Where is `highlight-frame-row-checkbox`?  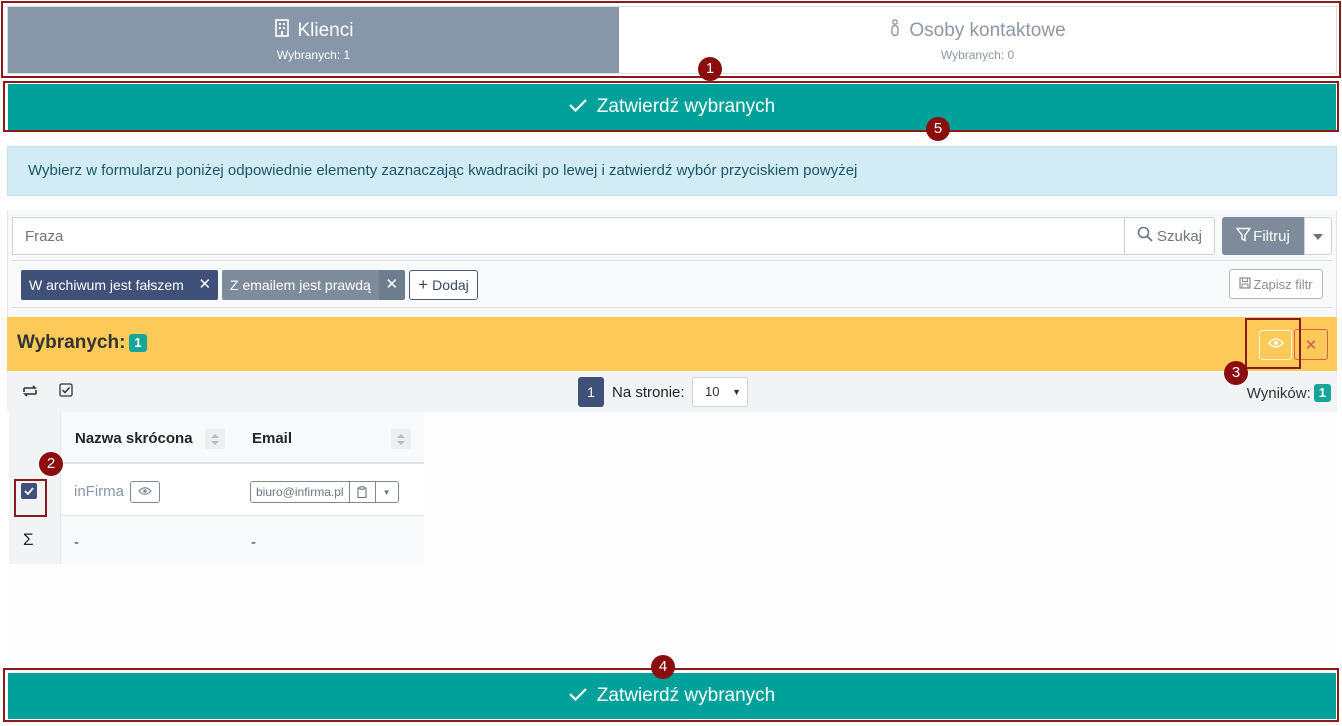
highlight-frame-row-checkbox is located at coordinates (30, 498).